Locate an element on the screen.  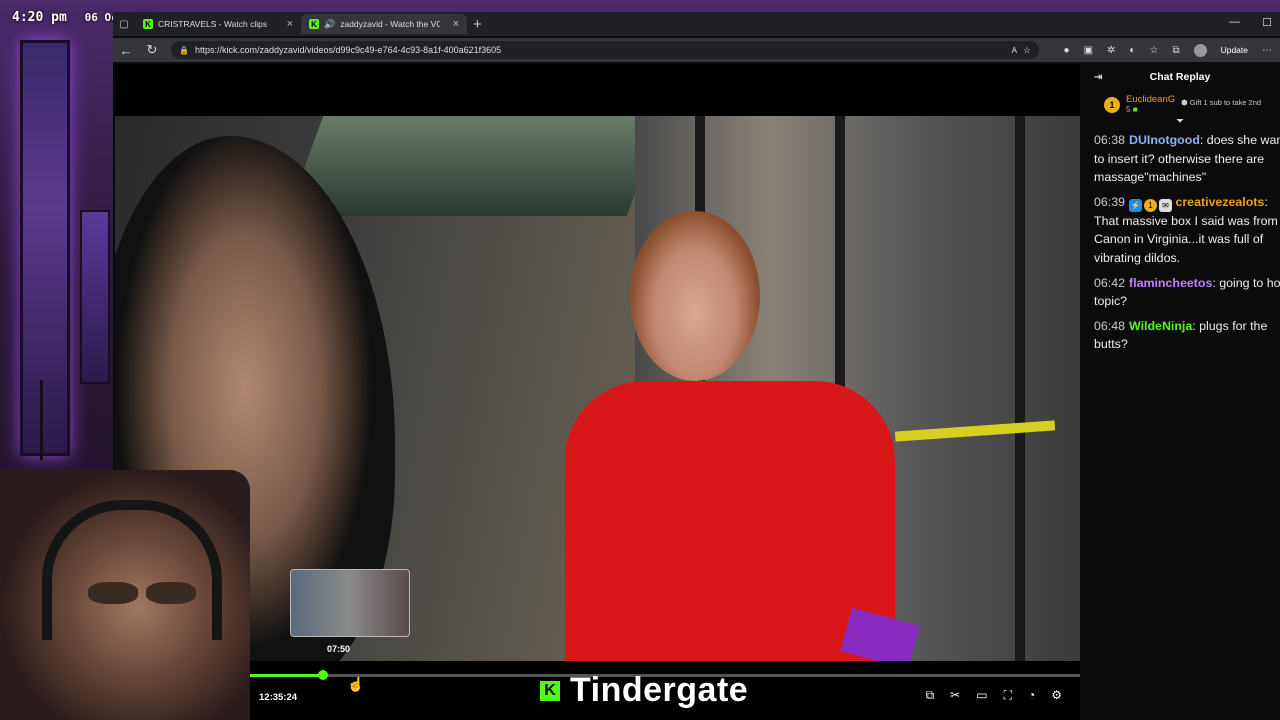
clip-icon: ✂ is located at coordinates (955, 695).